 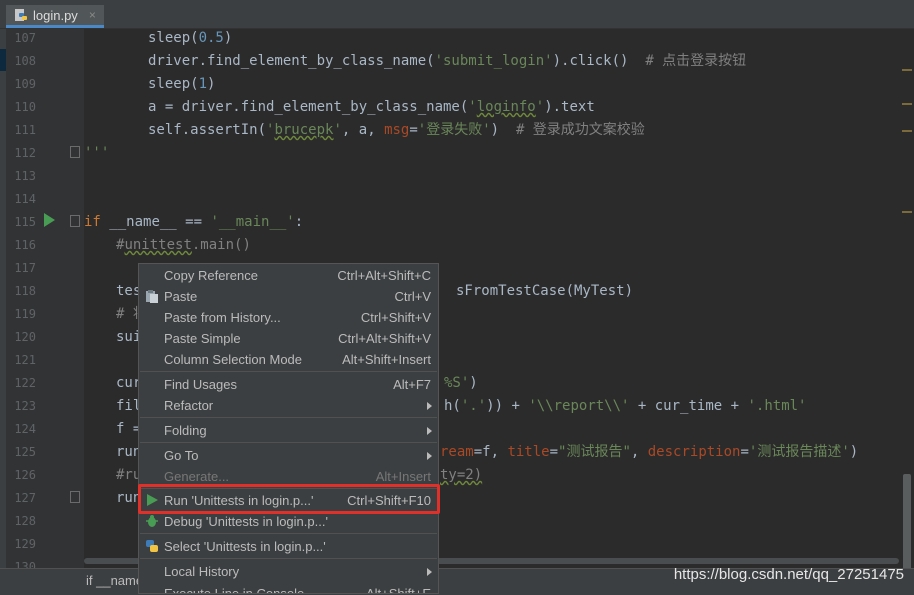 What do you see at coordinates (288, 275) in the screenshot?
I see `menu-item-copy-reference: Copy Reference Ctrl+Alt+Shift+C` at bounding box center [288, 275].